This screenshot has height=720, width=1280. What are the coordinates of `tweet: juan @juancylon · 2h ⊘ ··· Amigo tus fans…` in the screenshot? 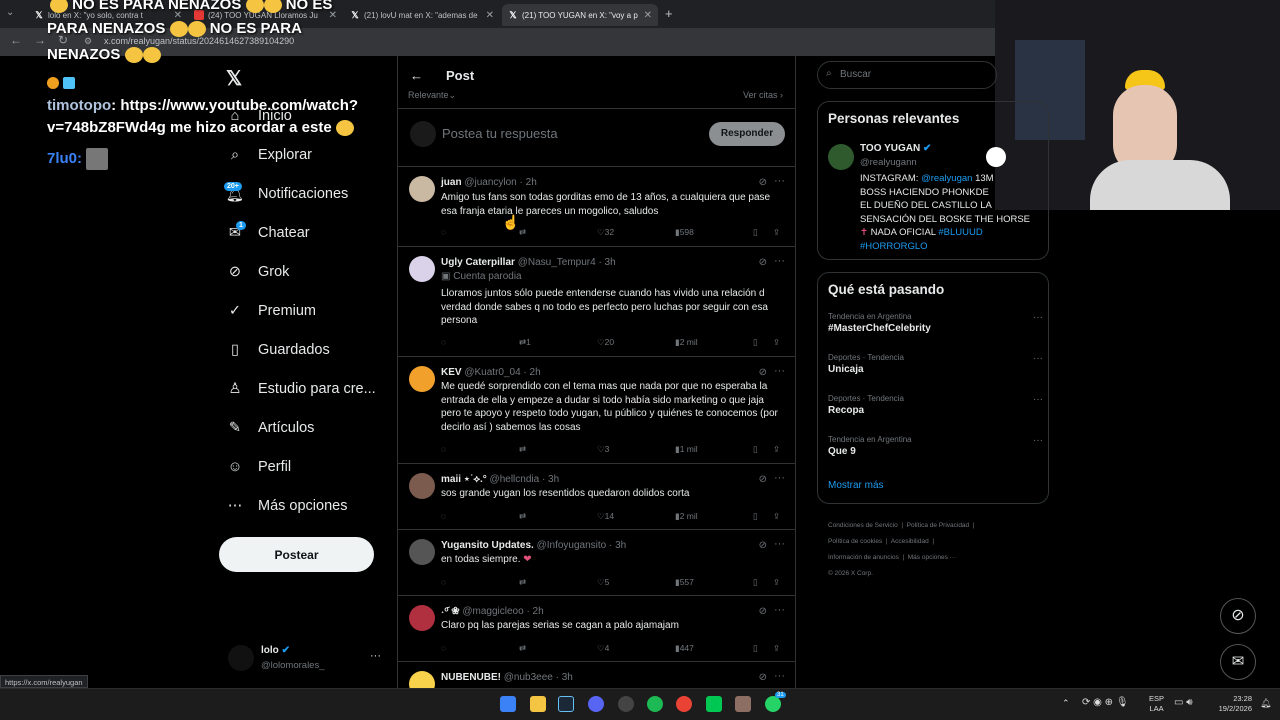 It's located at (596, 206).